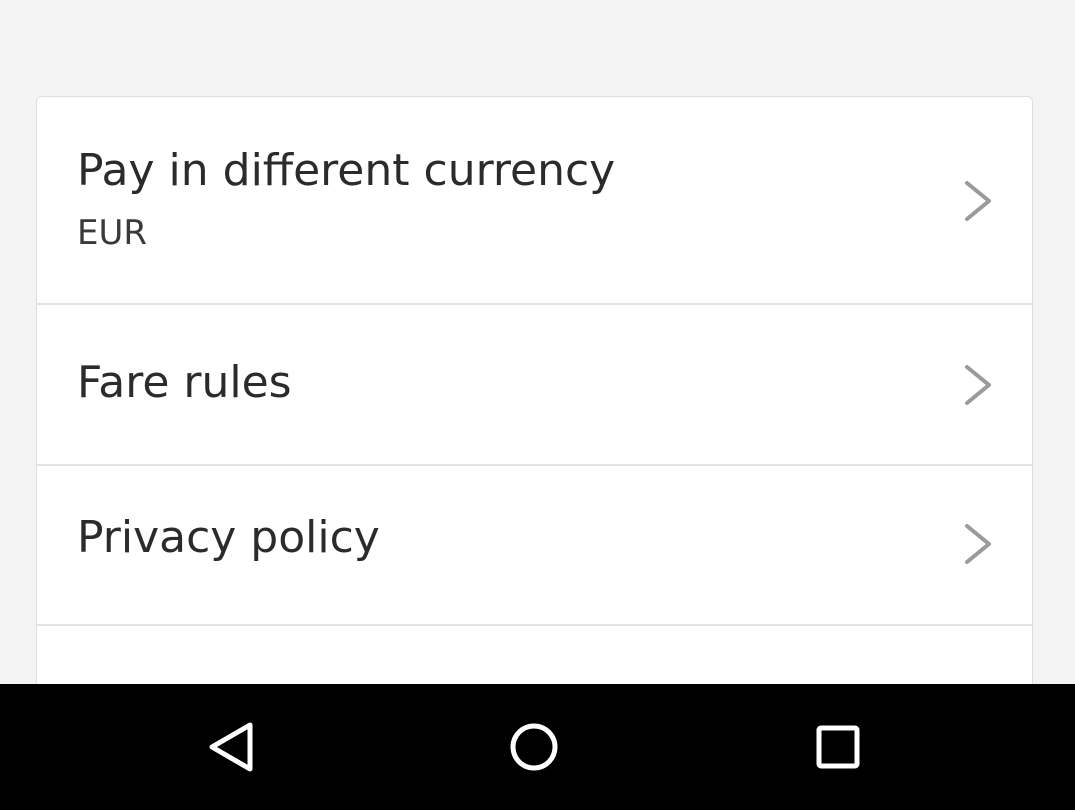 The width and height of the screenshot is (1075, 810). I want to click on currency-value: EUR, so click(112, 233).